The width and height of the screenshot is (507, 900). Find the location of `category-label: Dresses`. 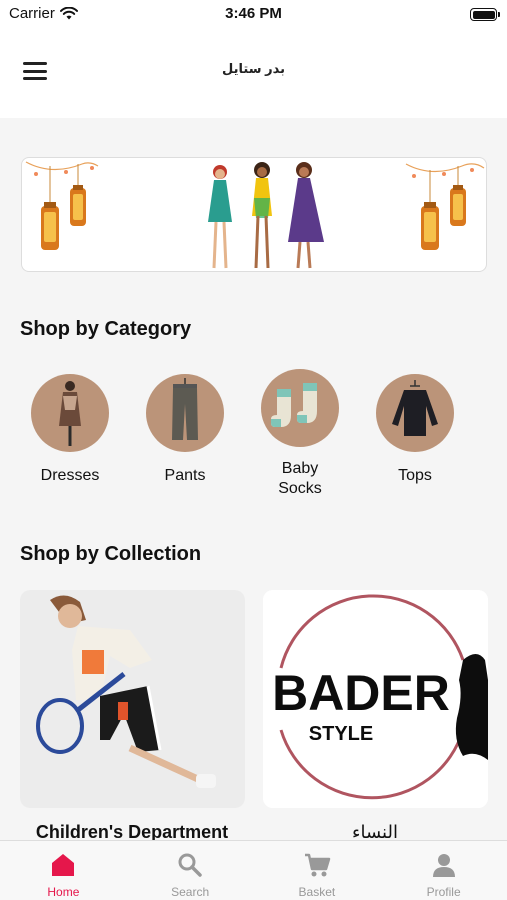

category-label: Dresses is located at coordinates (70, 475).